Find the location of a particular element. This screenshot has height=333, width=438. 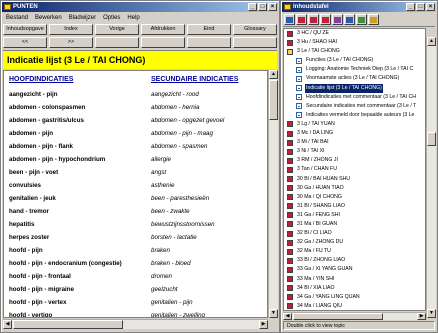

tree-item-label: 31 Ga / FENG SHI is located at coordinates (318, 214).